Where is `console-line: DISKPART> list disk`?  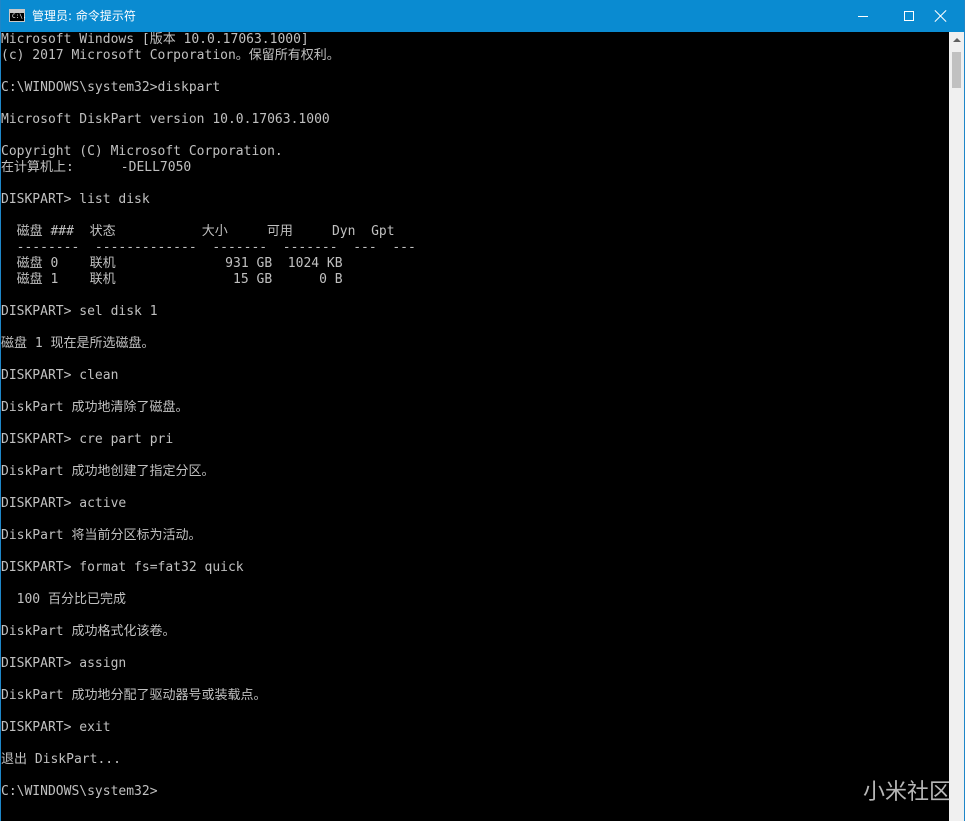
console-line: DISKPART> list disk is located at coordinates (75, 199).